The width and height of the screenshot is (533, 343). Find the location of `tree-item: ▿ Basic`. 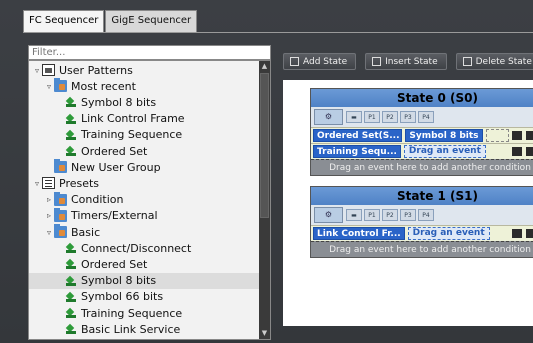

tree-item: ▿ Basic is located at coordinates (145, 232).